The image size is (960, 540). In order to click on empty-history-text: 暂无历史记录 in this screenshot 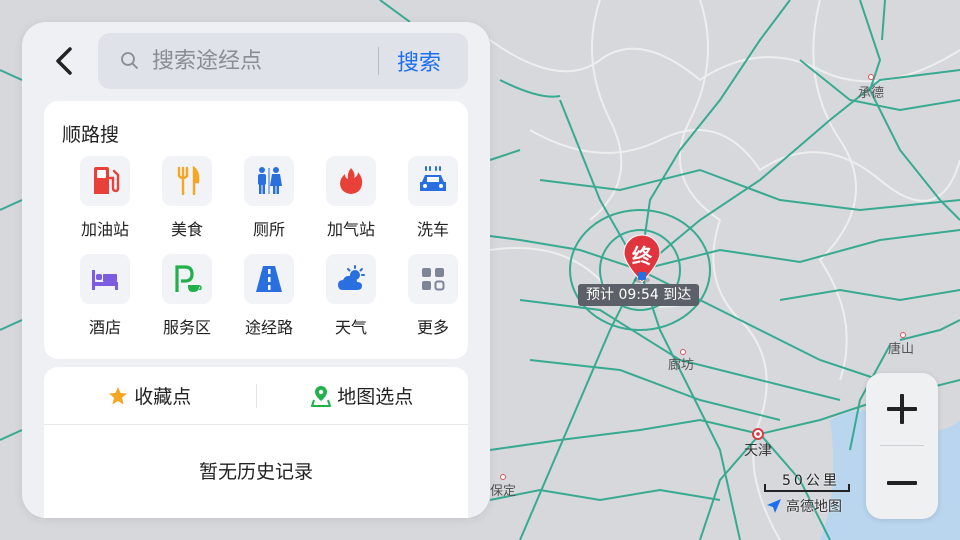, I will do `click(255, 472)`.